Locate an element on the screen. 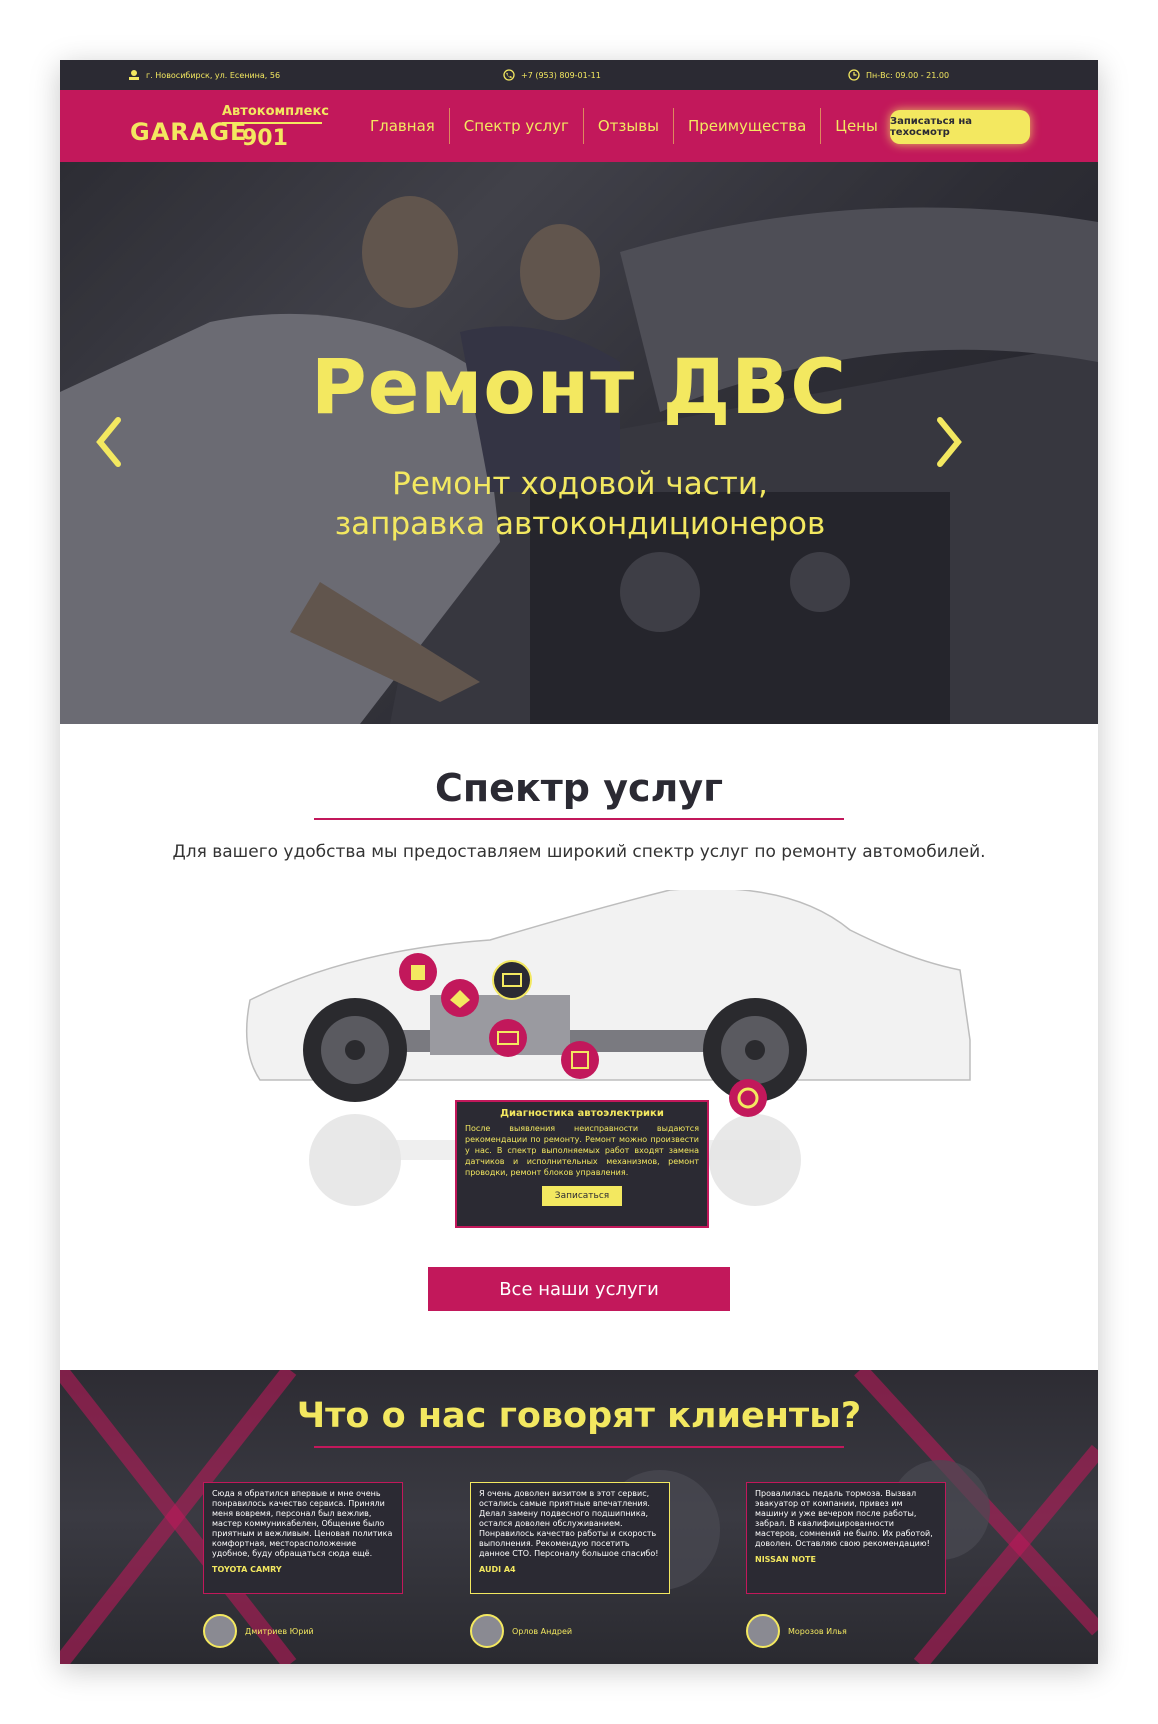 The height and width of the screenshot is (1724, 1158). review-author: Морозов Илья is located at coordinates (796, 1631).